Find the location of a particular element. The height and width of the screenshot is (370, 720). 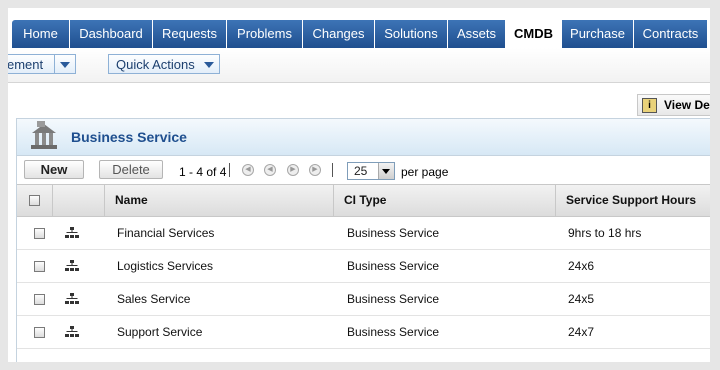

table-row: Sales Service Business Service 24x5 is located at coordinates (363, 299).